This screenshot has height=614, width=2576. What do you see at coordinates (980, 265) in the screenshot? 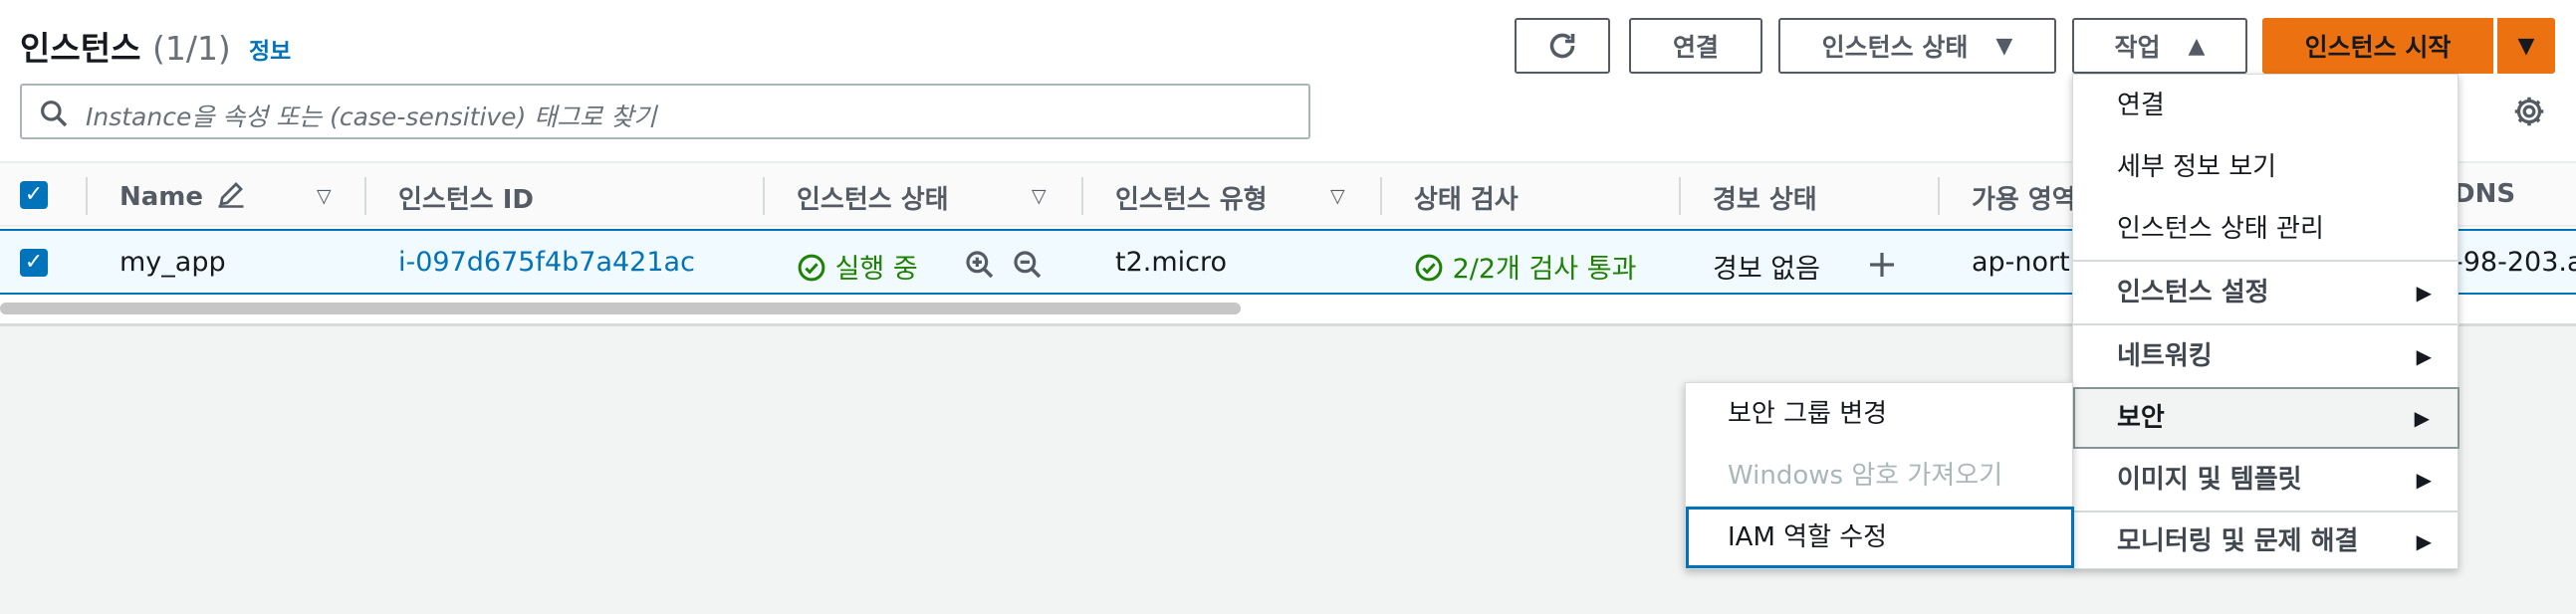
I see `zoom-in-icon` at bounding box center [980, 265].